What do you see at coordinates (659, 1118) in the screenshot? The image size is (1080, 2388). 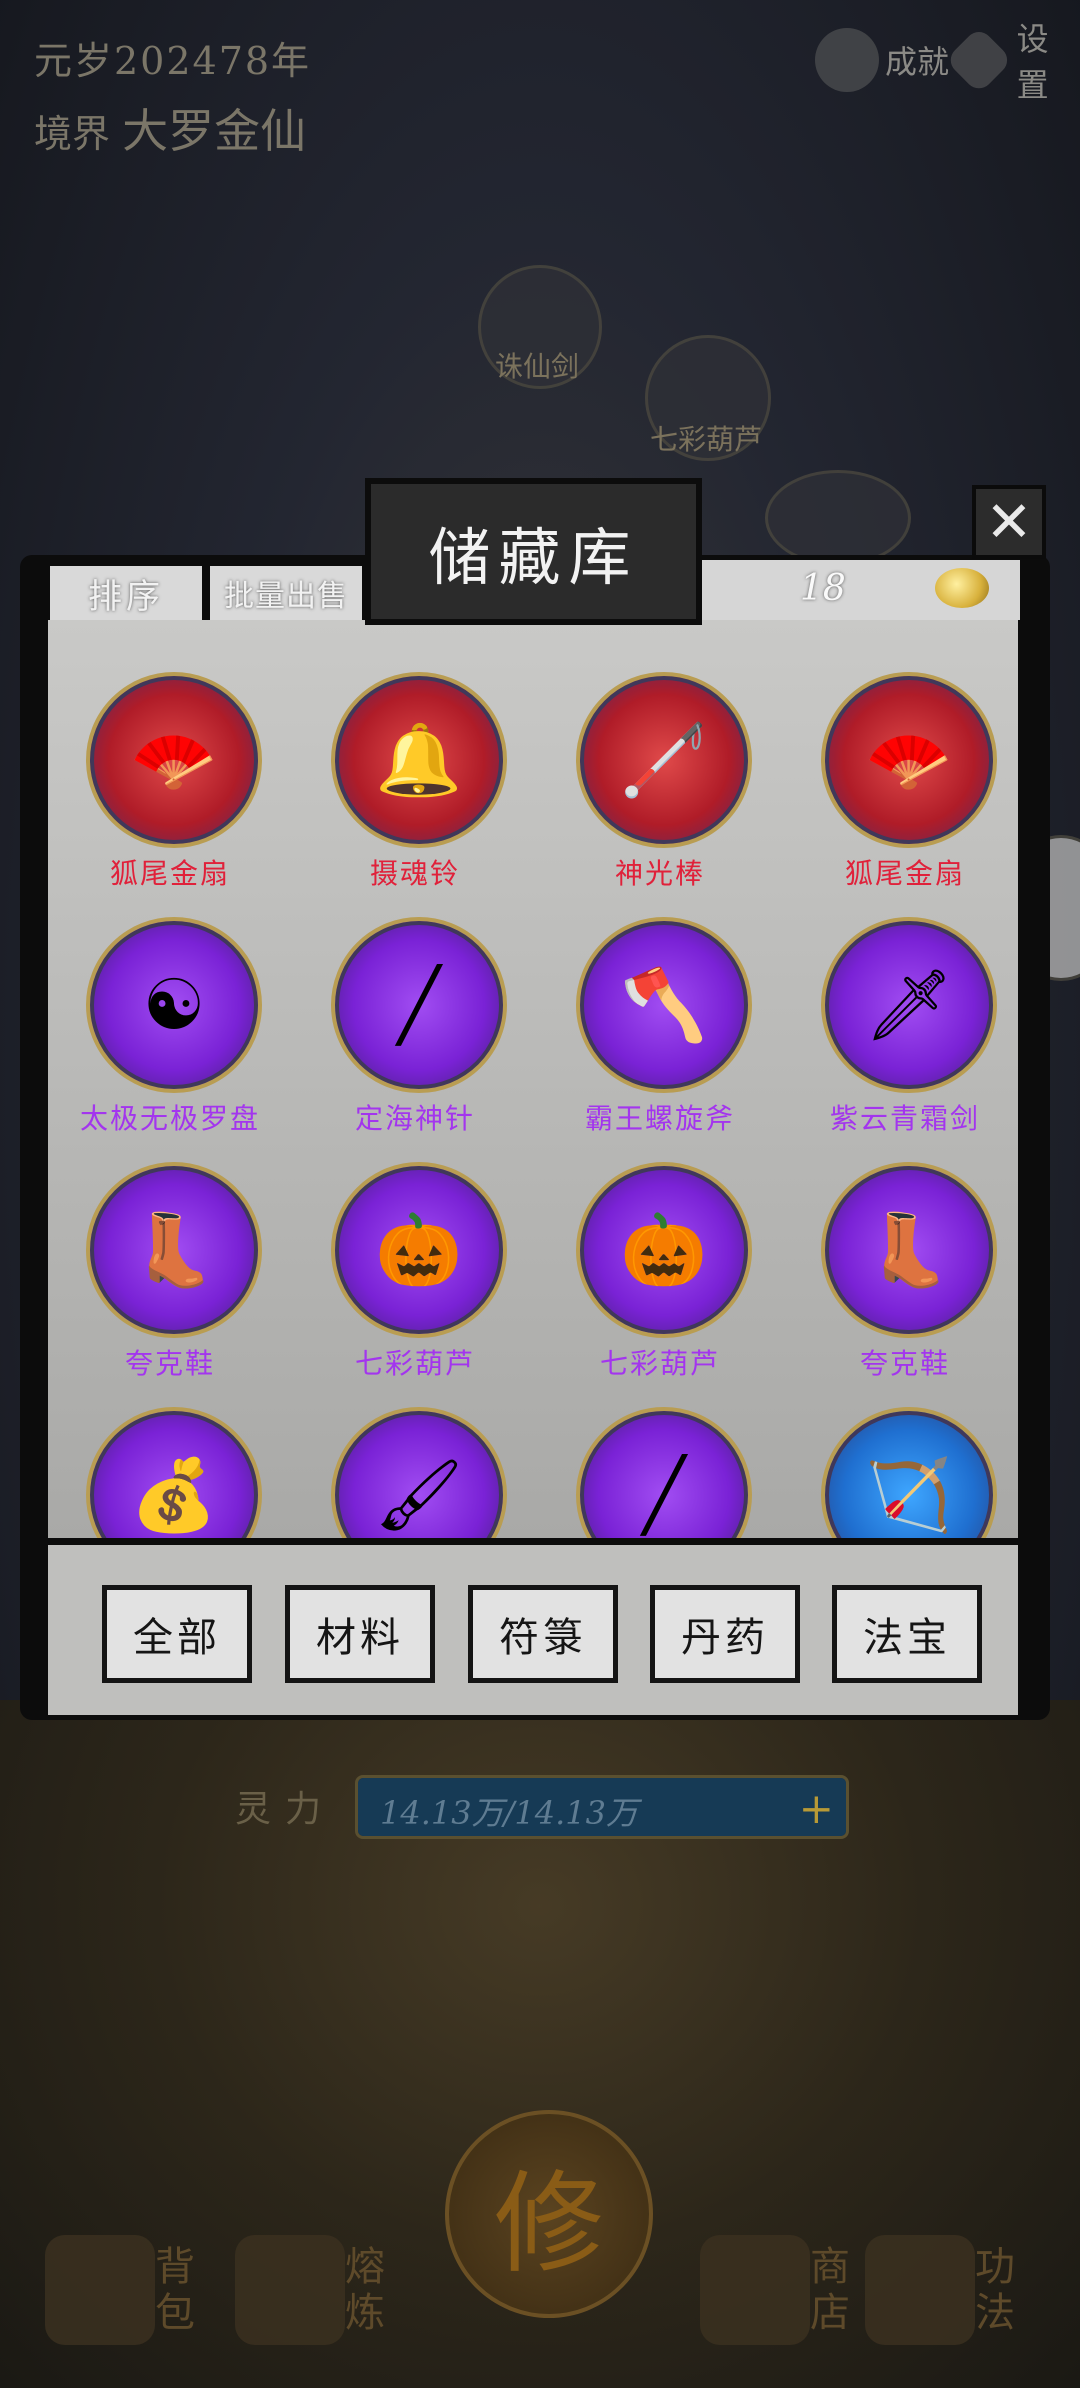 I see `item-name: 霸王螺旋斧` at bounding box center [659, 1118].